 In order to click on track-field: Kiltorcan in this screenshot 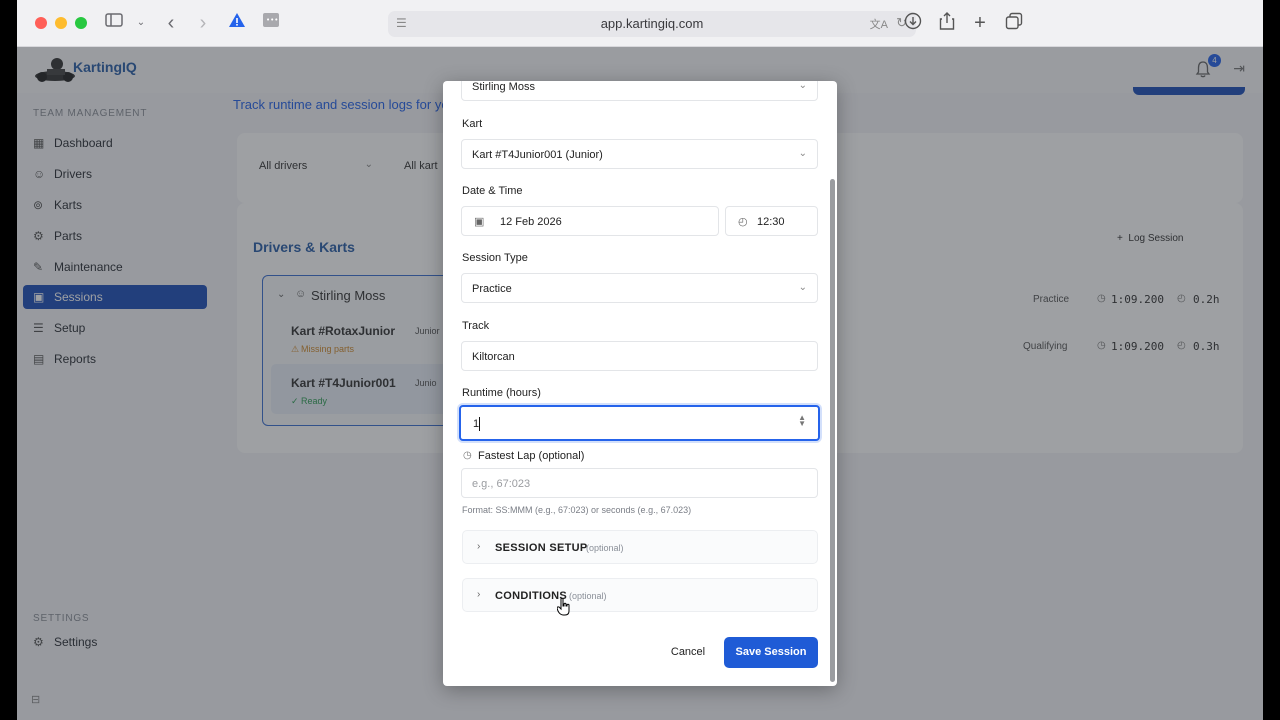, I will do `click(639, 356)`.